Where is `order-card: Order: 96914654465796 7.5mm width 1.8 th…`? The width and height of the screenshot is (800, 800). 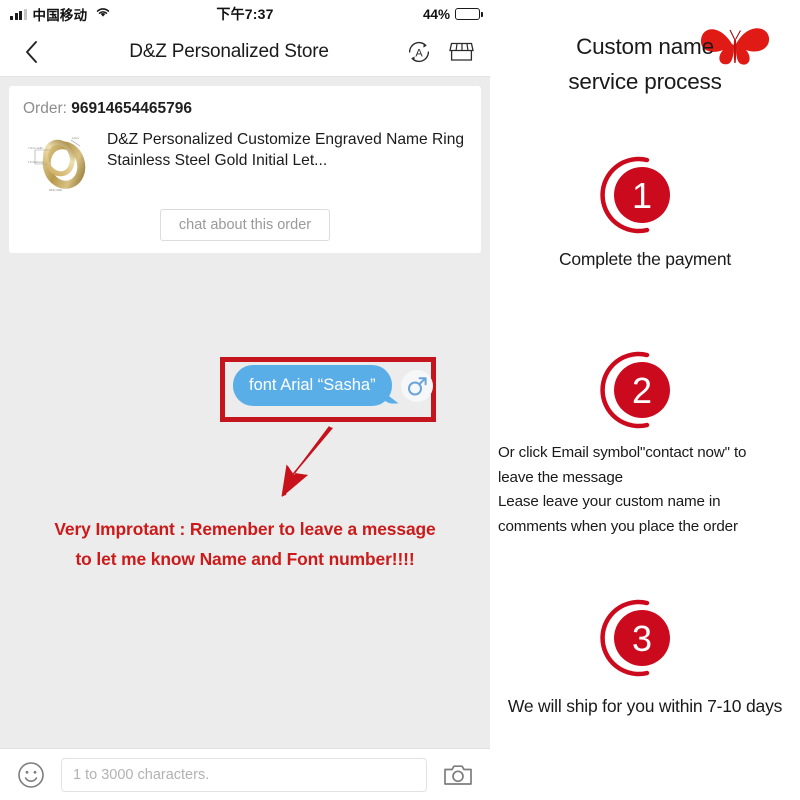 order-card: Order: 96914654465796 7.5mm width 1.8 th… is located at coordinates (245, 169).